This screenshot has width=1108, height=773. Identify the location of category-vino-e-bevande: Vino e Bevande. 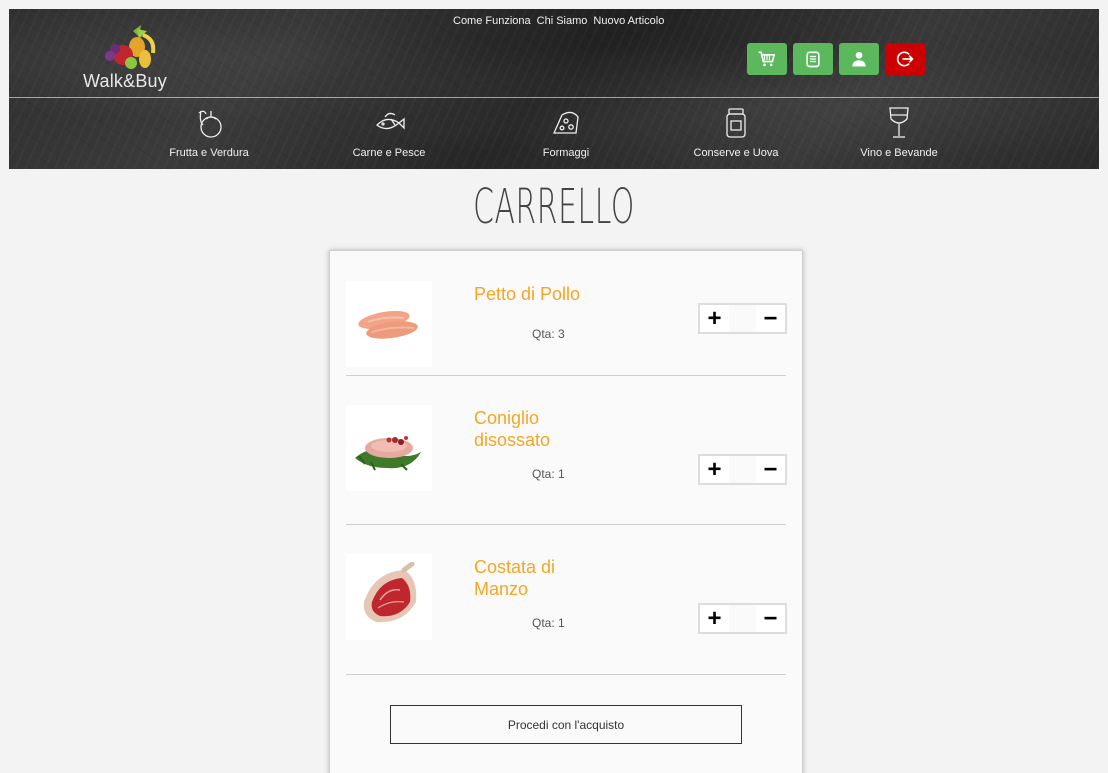
(899, 130).